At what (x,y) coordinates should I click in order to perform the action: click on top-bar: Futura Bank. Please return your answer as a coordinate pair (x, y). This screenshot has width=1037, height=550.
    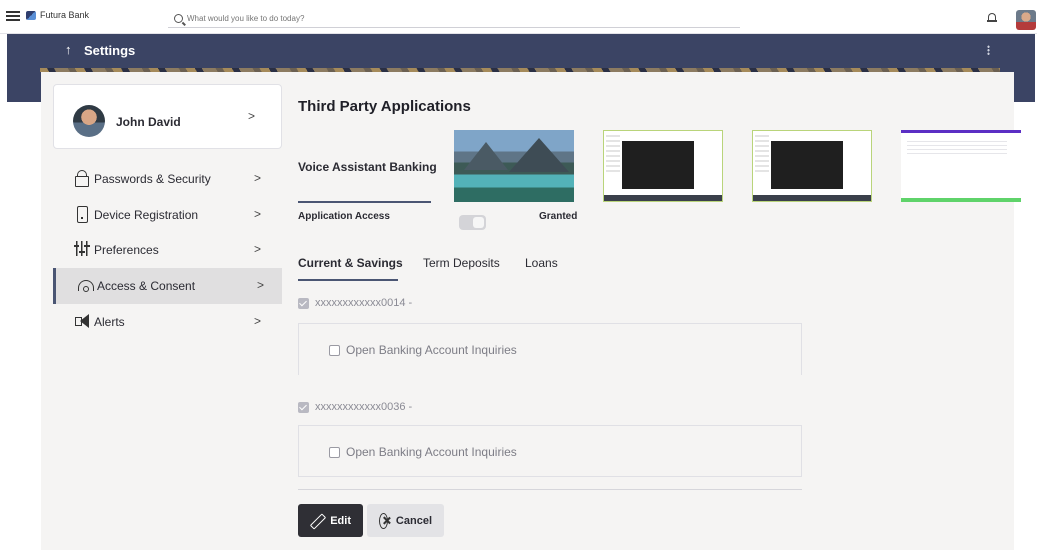
    Looking at the image, I should click on (518, 17).